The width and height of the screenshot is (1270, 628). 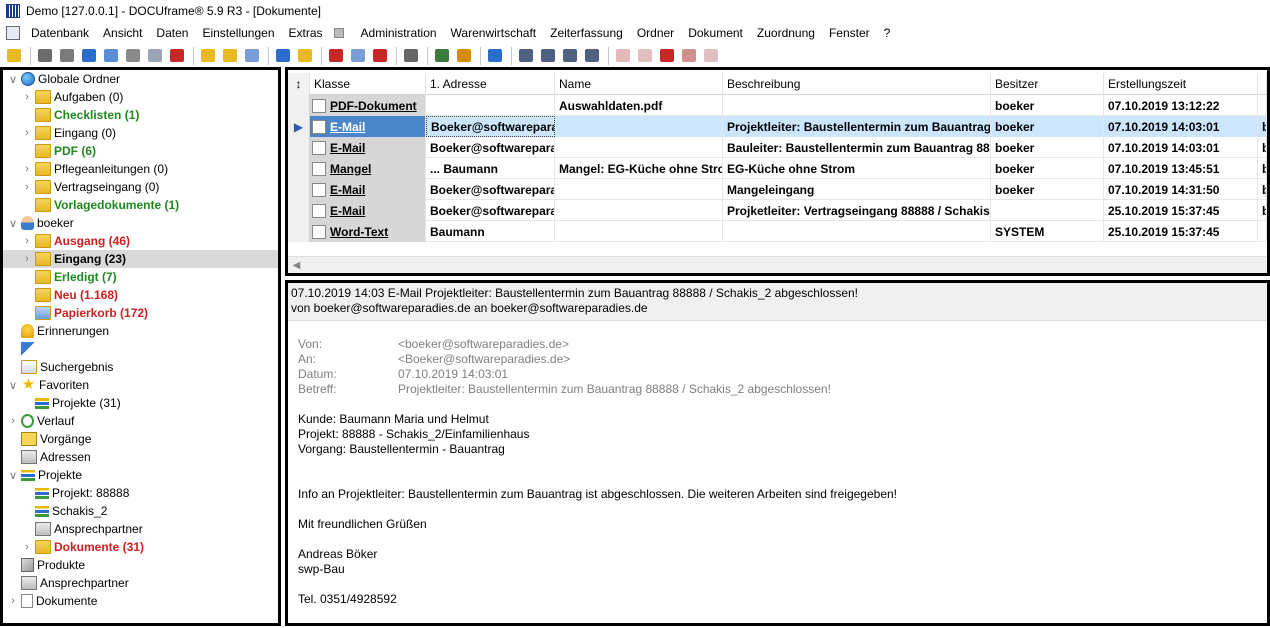 What do you see at coordinates (1047, 210) in the screenshot?
I see `cell-besitzer` at bounding box center [1047, 210].